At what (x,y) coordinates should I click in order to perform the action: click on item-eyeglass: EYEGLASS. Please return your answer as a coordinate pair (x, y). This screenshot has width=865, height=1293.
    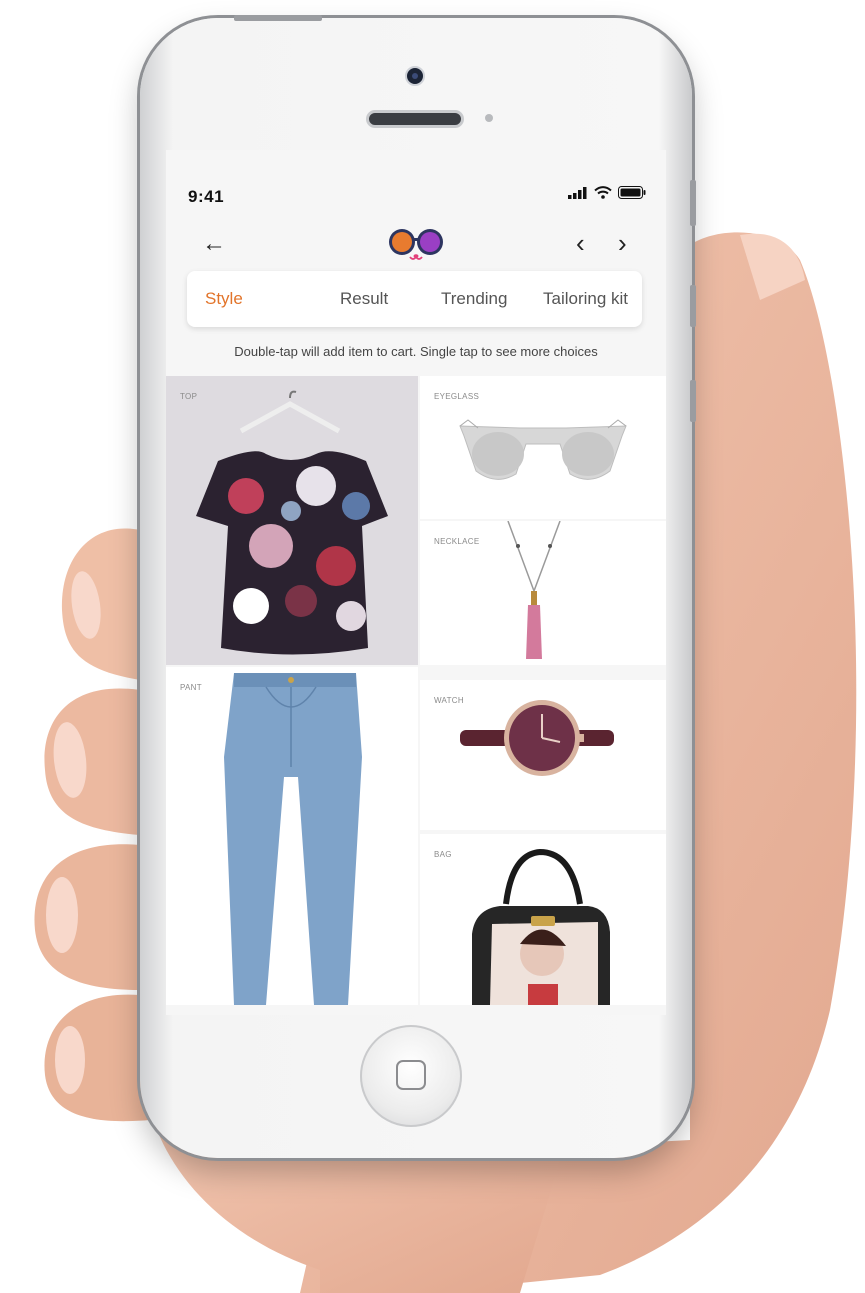
    Looking at the image, I should click on (543, 447).